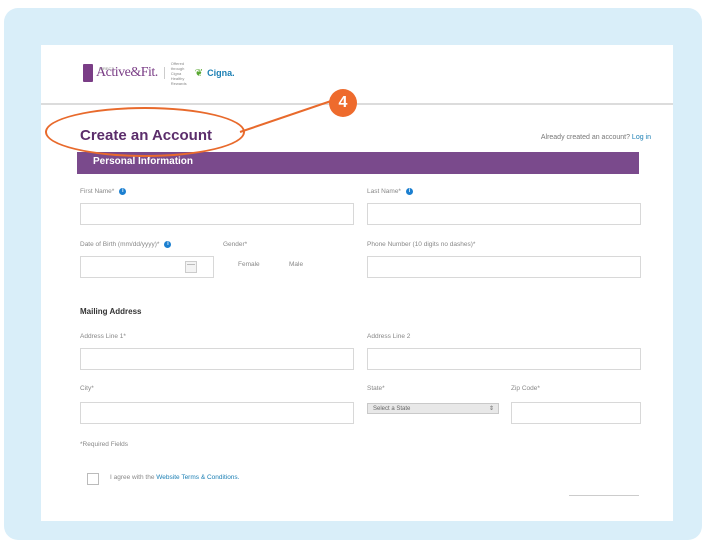 This screenshot has height=544, width=706. I want to click on highlight-oval, so click(145, 132).